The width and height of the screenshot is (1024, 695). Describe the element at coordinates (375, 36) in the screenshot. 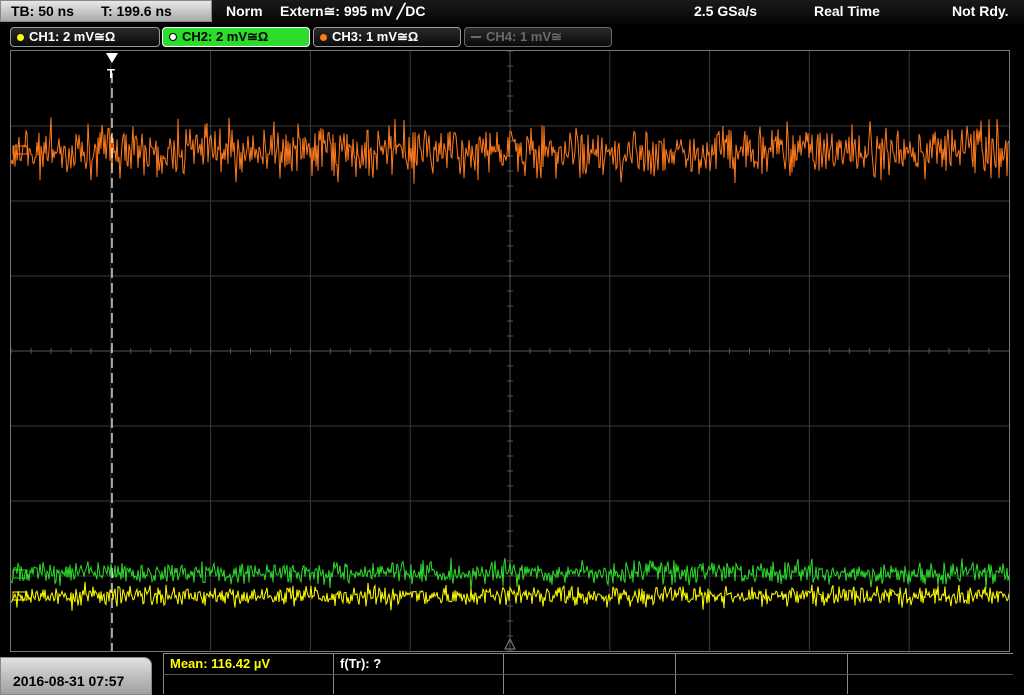

I see `channel-label: CH3: 1 mV≅Ω` at that location.